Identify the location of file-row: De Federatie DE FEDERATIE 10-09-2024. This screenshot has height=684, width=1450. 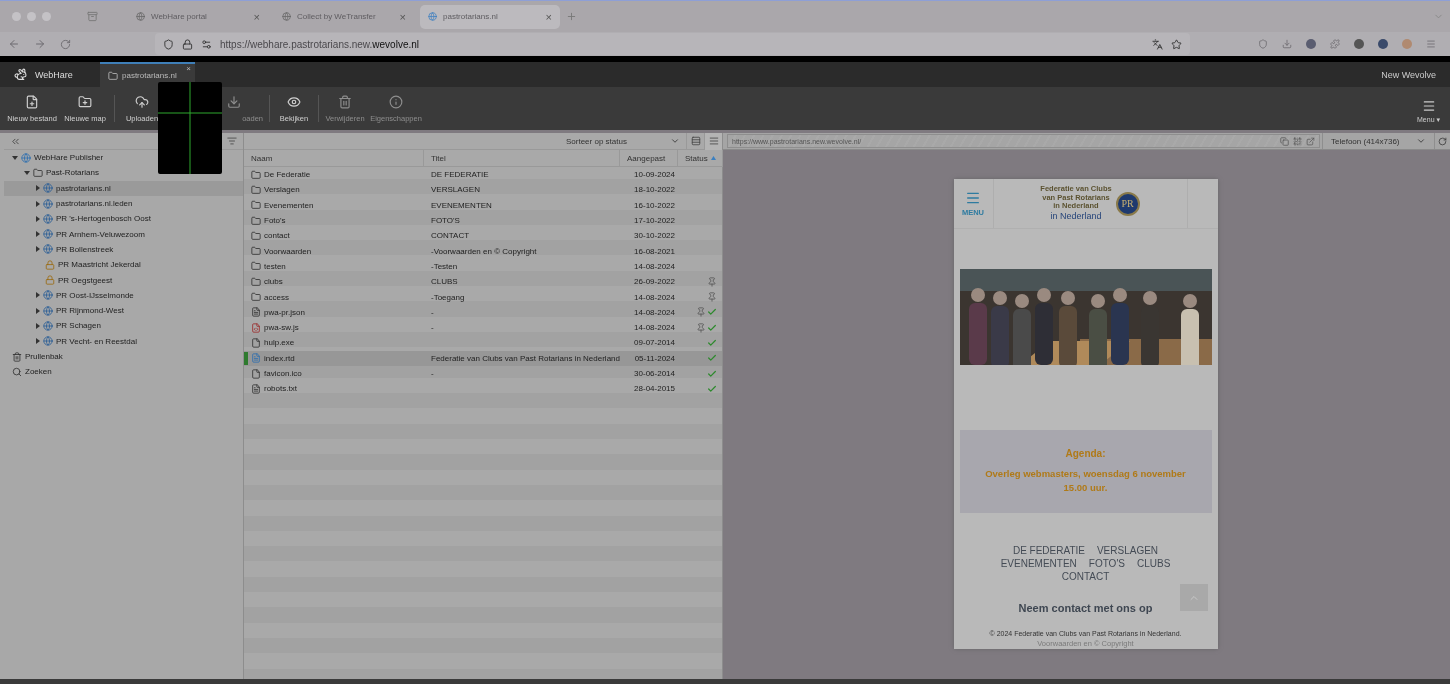
(483, 175).